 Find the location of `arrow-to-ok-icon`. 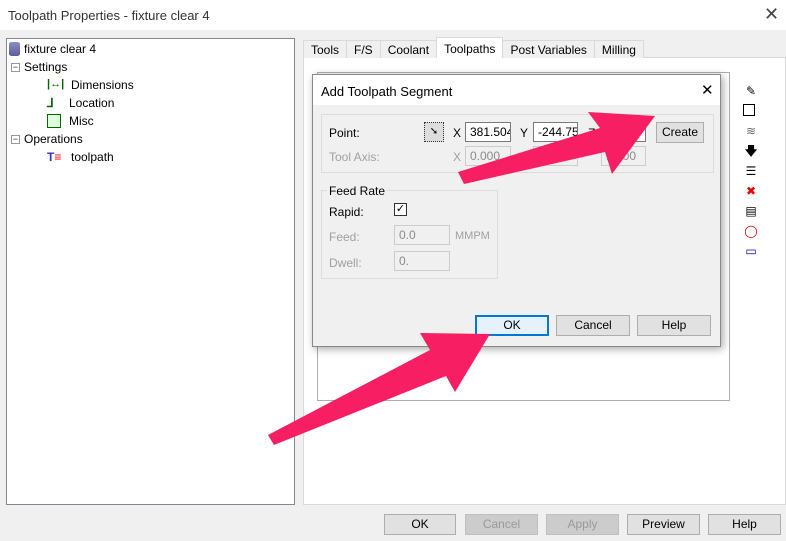

arrow-to-ok-icon is located at coordinates (379, 389).